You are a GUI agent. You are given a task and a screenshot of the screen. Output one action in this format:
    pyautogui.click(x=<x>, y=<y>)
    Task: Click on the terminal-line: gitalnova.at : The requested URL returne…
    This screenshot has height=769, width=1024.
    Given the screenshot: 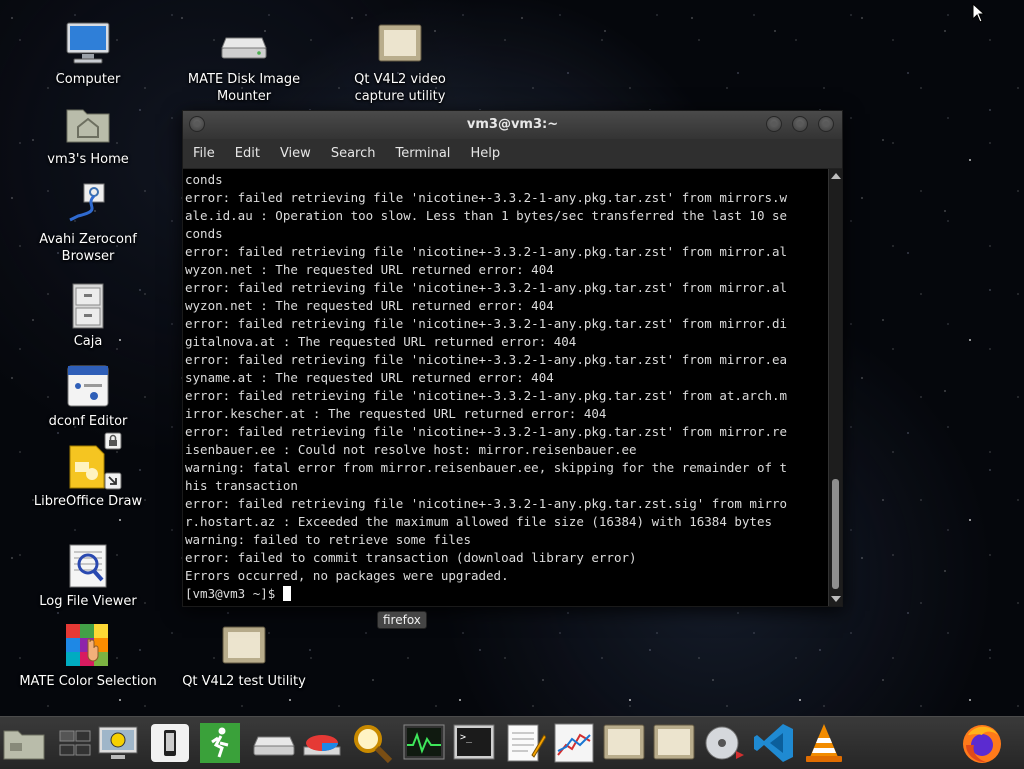 What is the action you would take?
    pyautogui.click(x=381, y=341)
    